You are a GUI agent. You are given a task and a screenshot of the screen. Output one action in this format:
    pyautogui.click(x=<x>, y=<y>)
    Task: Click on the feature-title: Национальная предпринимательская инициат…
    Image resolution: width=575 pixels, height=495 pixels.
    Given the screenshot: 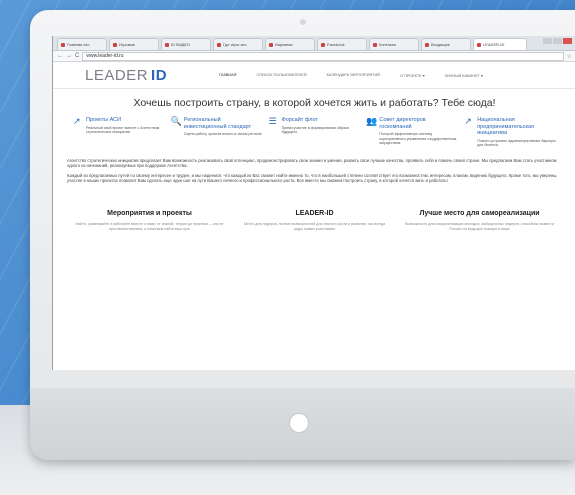 What is the action you would take?
    pyautogui.click(x=516, y=127)
    